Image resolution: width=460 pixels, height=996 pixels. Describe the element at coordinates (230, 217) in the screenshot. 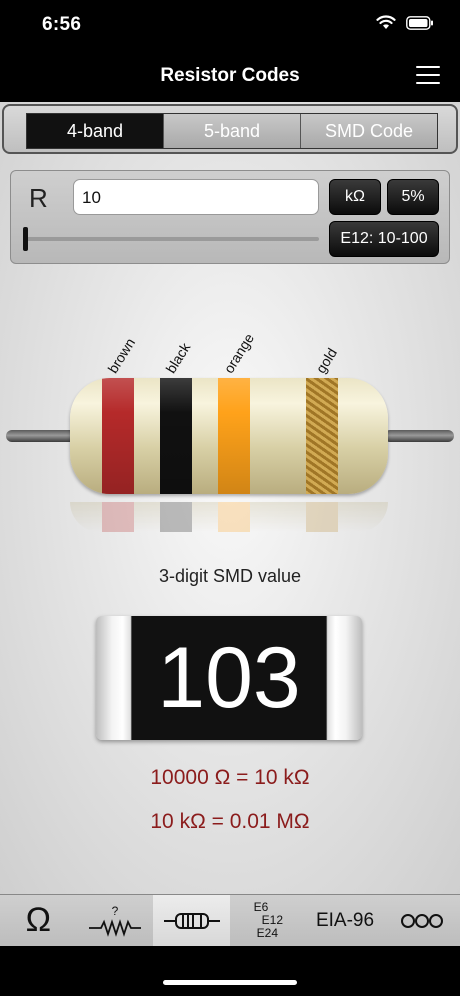

I see `resistance-input-panel: R 10 kΩ 5% E12: 10-100` at that location.